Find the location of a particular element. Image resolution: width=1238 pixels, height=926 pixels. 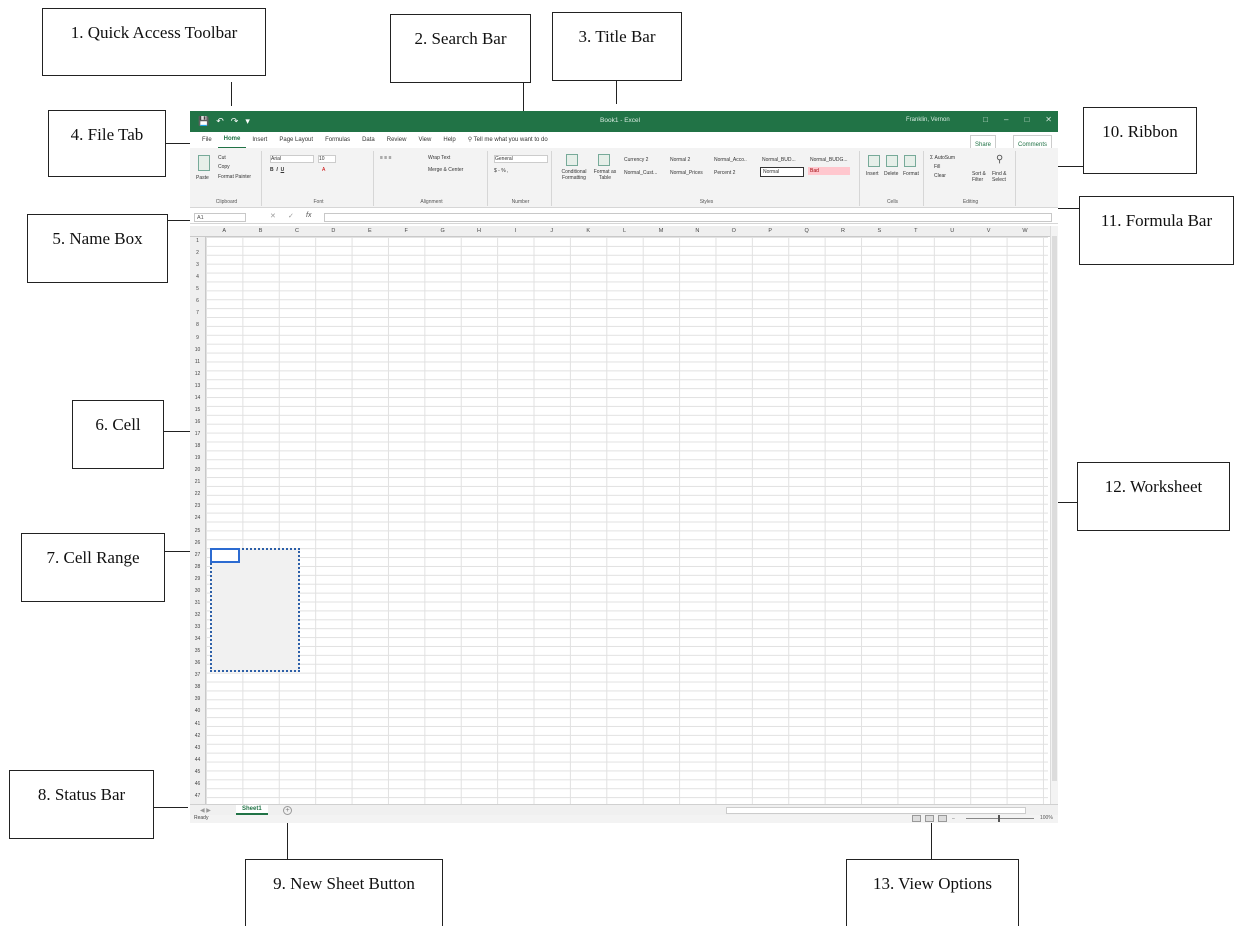

page-break-view-icon is located at coordinates (942, 818).